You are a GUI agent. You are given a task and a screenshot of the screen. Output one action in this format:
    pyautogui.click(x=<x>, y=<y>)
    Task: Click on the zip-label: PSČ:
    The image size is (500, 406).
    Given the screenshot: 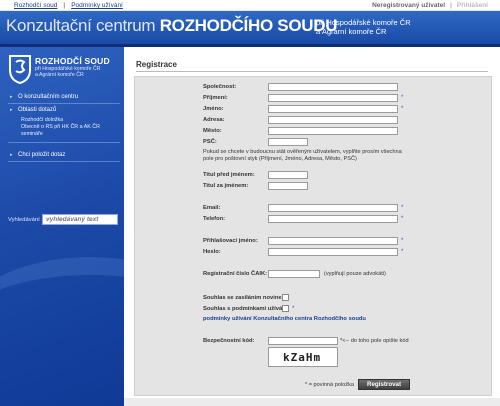 What is the action you would take?
    pyautogui.click(x=210, y=142)
    